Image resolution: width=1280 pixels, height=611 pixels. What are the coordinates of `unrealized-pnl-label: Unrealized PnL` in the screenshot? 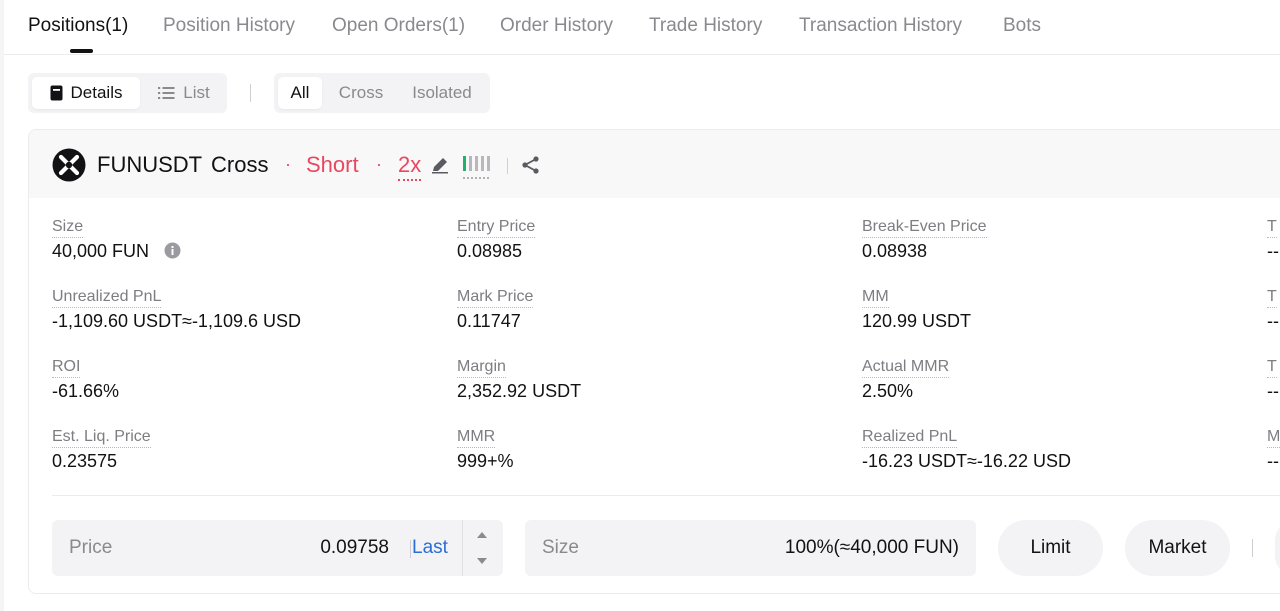 It's located at (107, 298).